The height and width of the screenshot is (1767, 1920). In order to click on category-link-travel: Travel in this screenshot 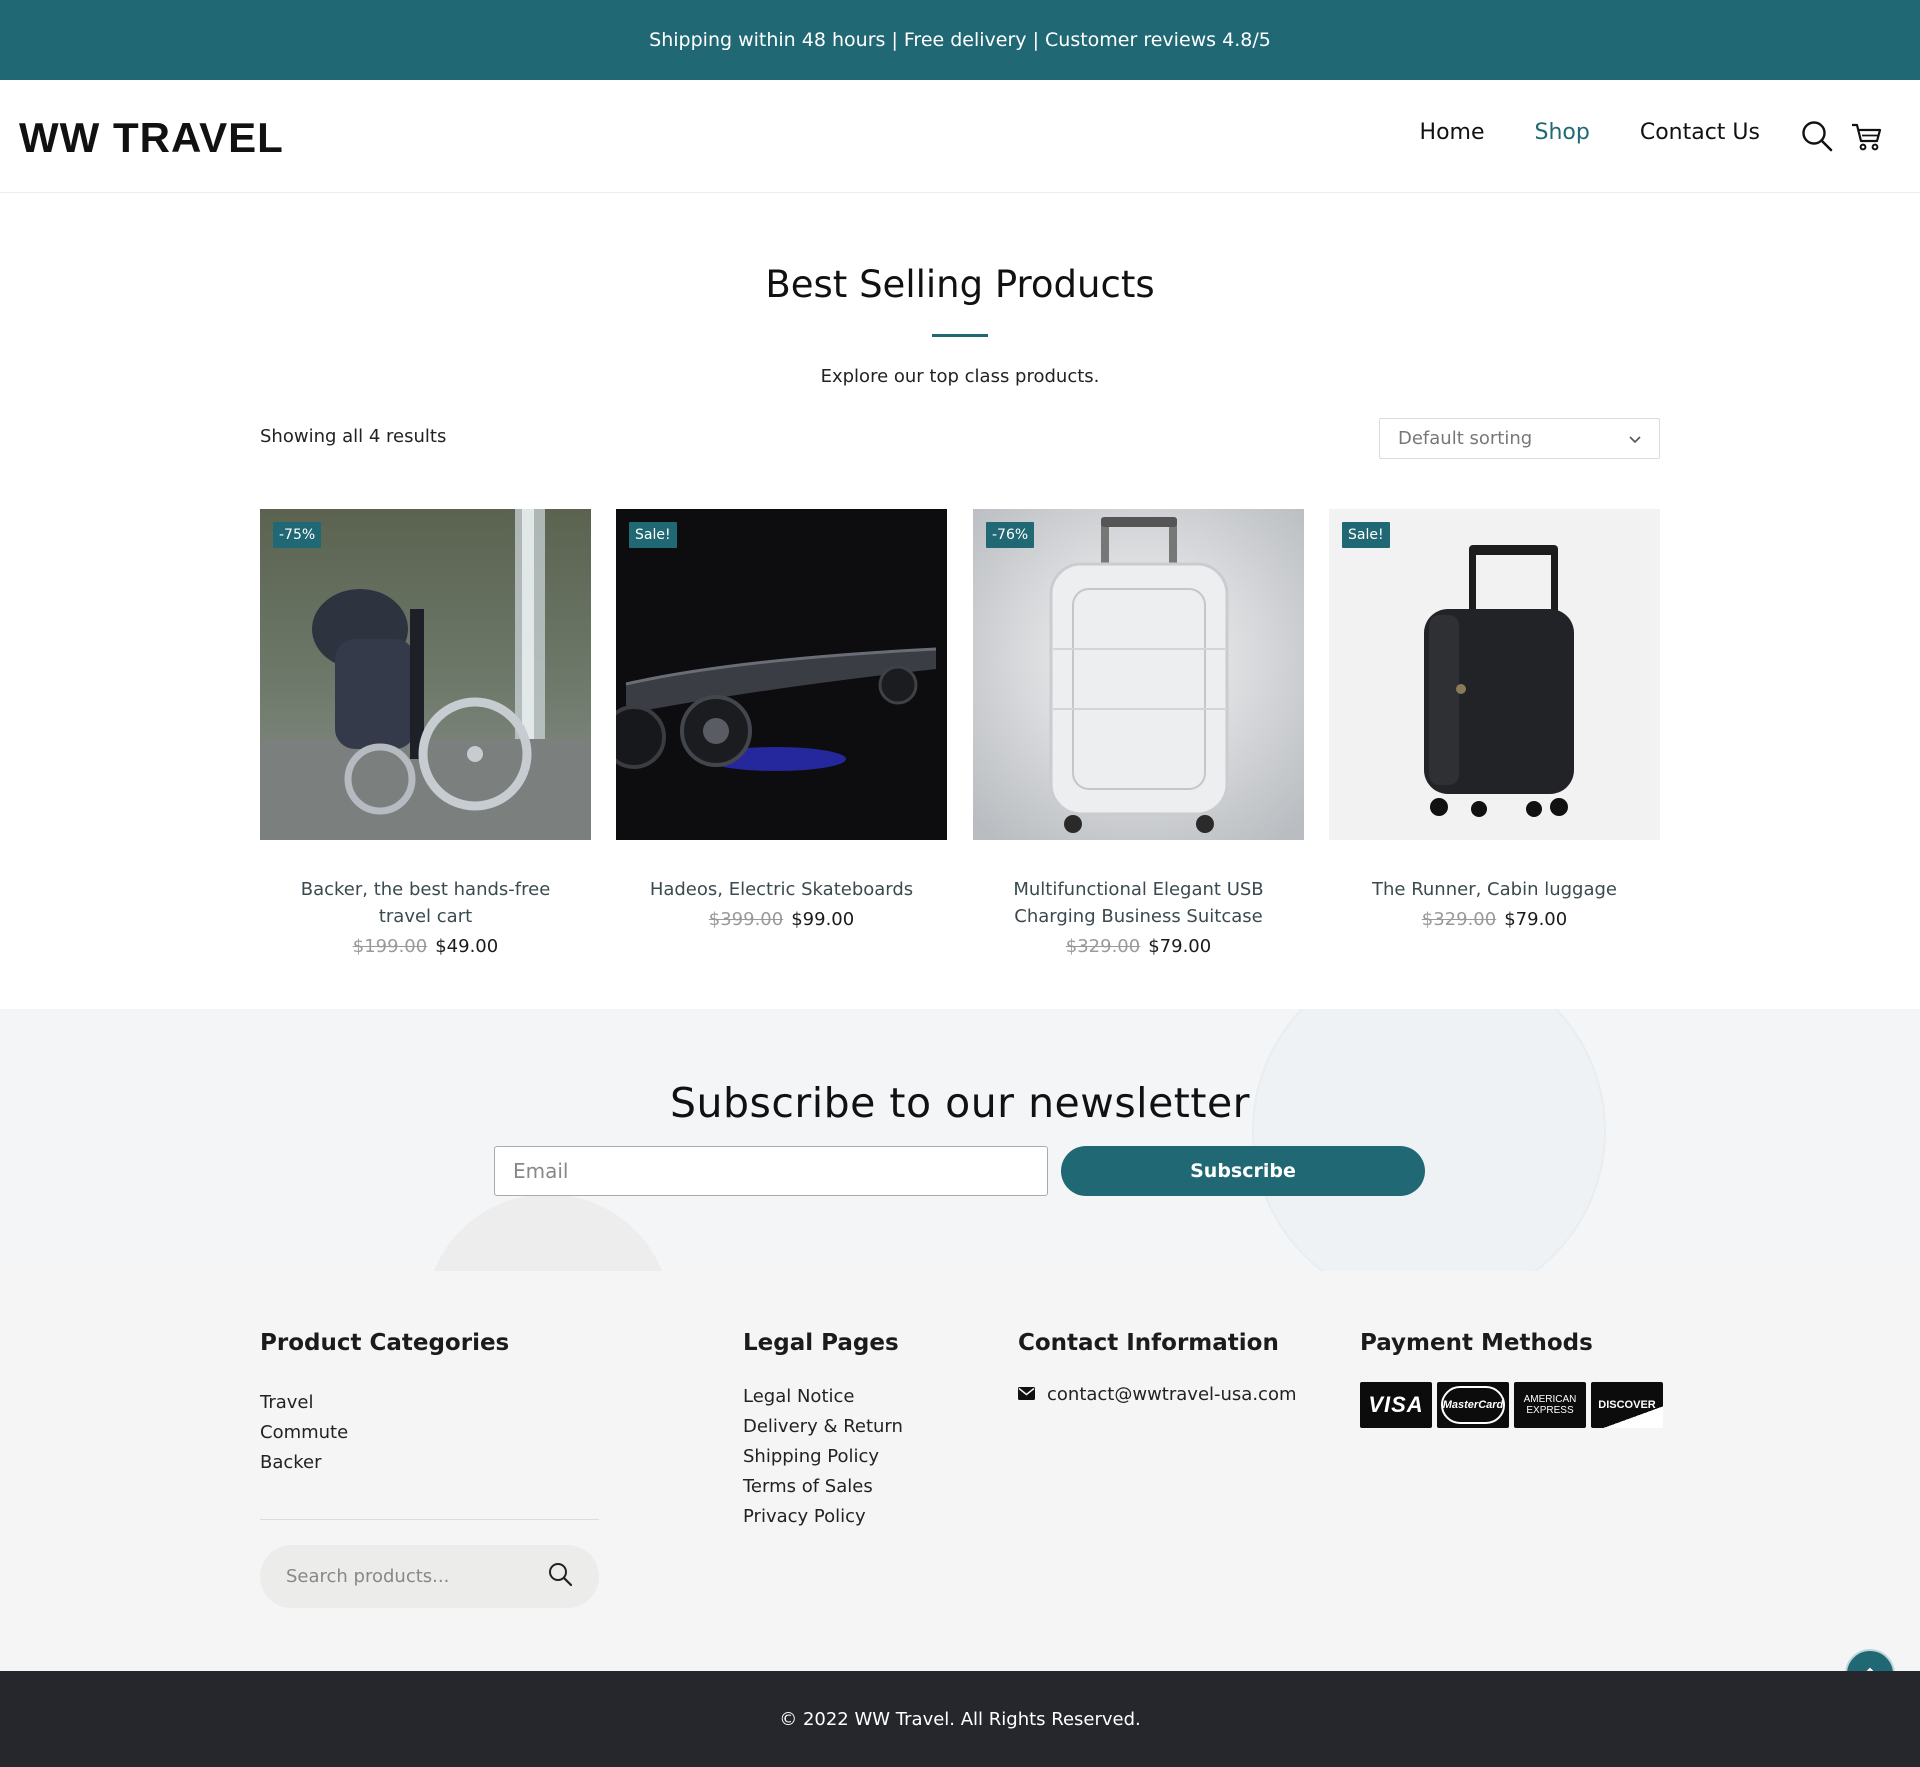, I will do `click(304, 1403)`.